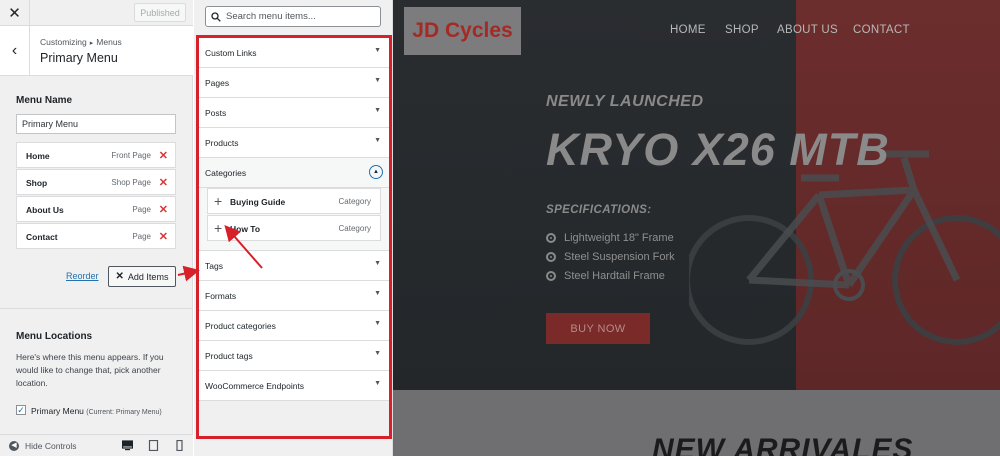 Image resolution: width=1000 pixels, height=456 pixels. What do you see at coordinates (14, 446) in the screenshot?
I see `collapse-icon: ◀` at bounding box center [14, 446].